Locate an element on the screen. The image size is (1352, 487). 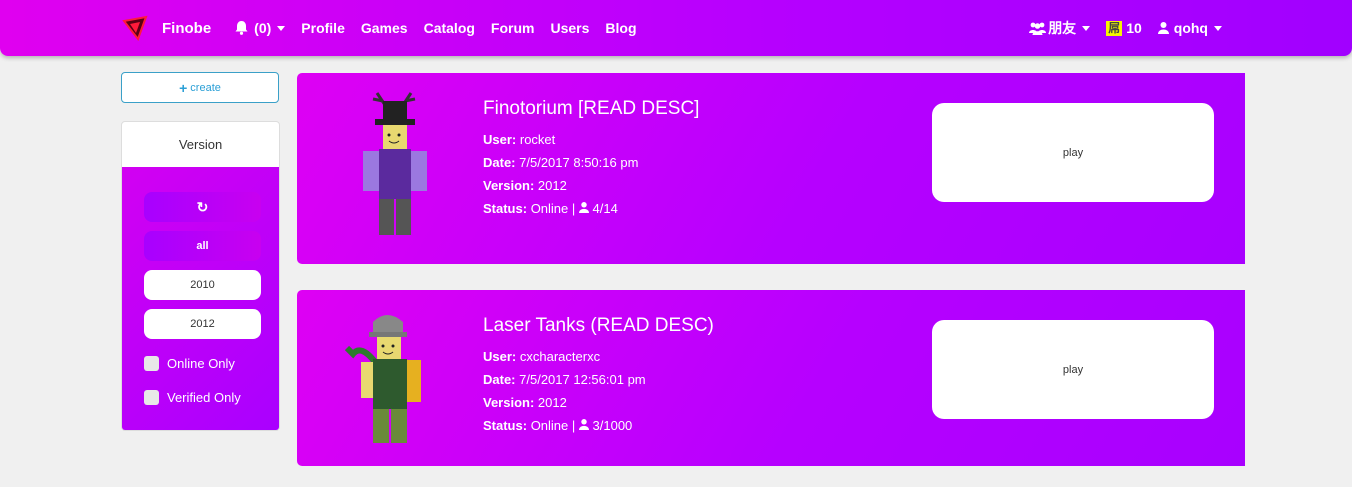
create-button: + create is located at coordinates (200, 87).